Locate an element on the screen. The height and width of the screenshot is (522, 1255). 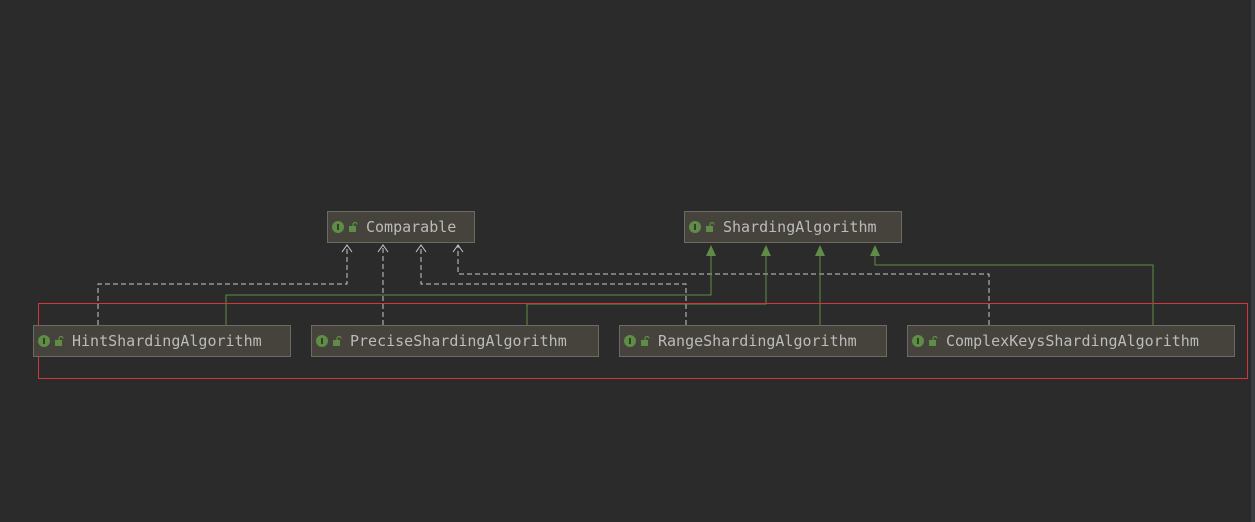
node-label: ShardingAlgorithm is located at coordinates (800, 226).